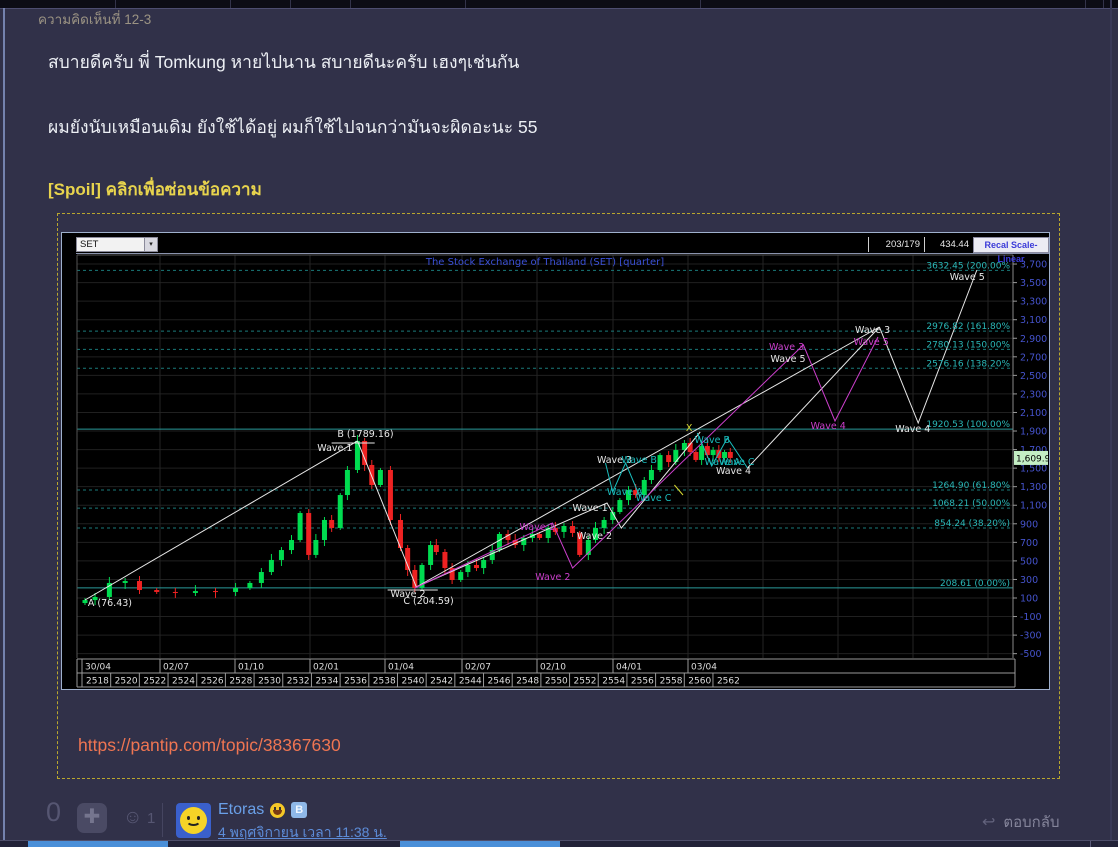  I want to click on laughing-emoji-icon, so click(278, 810).